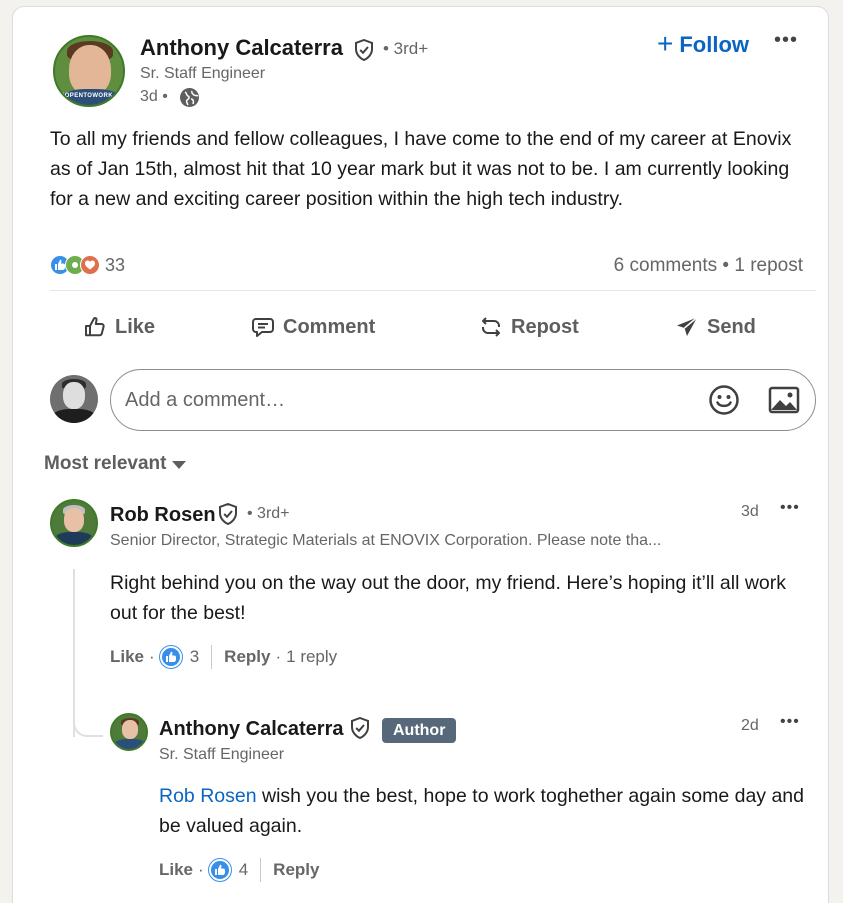  What do you see at coordinates (127, 657) in the screenshot?
I see `comment-like-button: Like` at bounding box center [127, 657].